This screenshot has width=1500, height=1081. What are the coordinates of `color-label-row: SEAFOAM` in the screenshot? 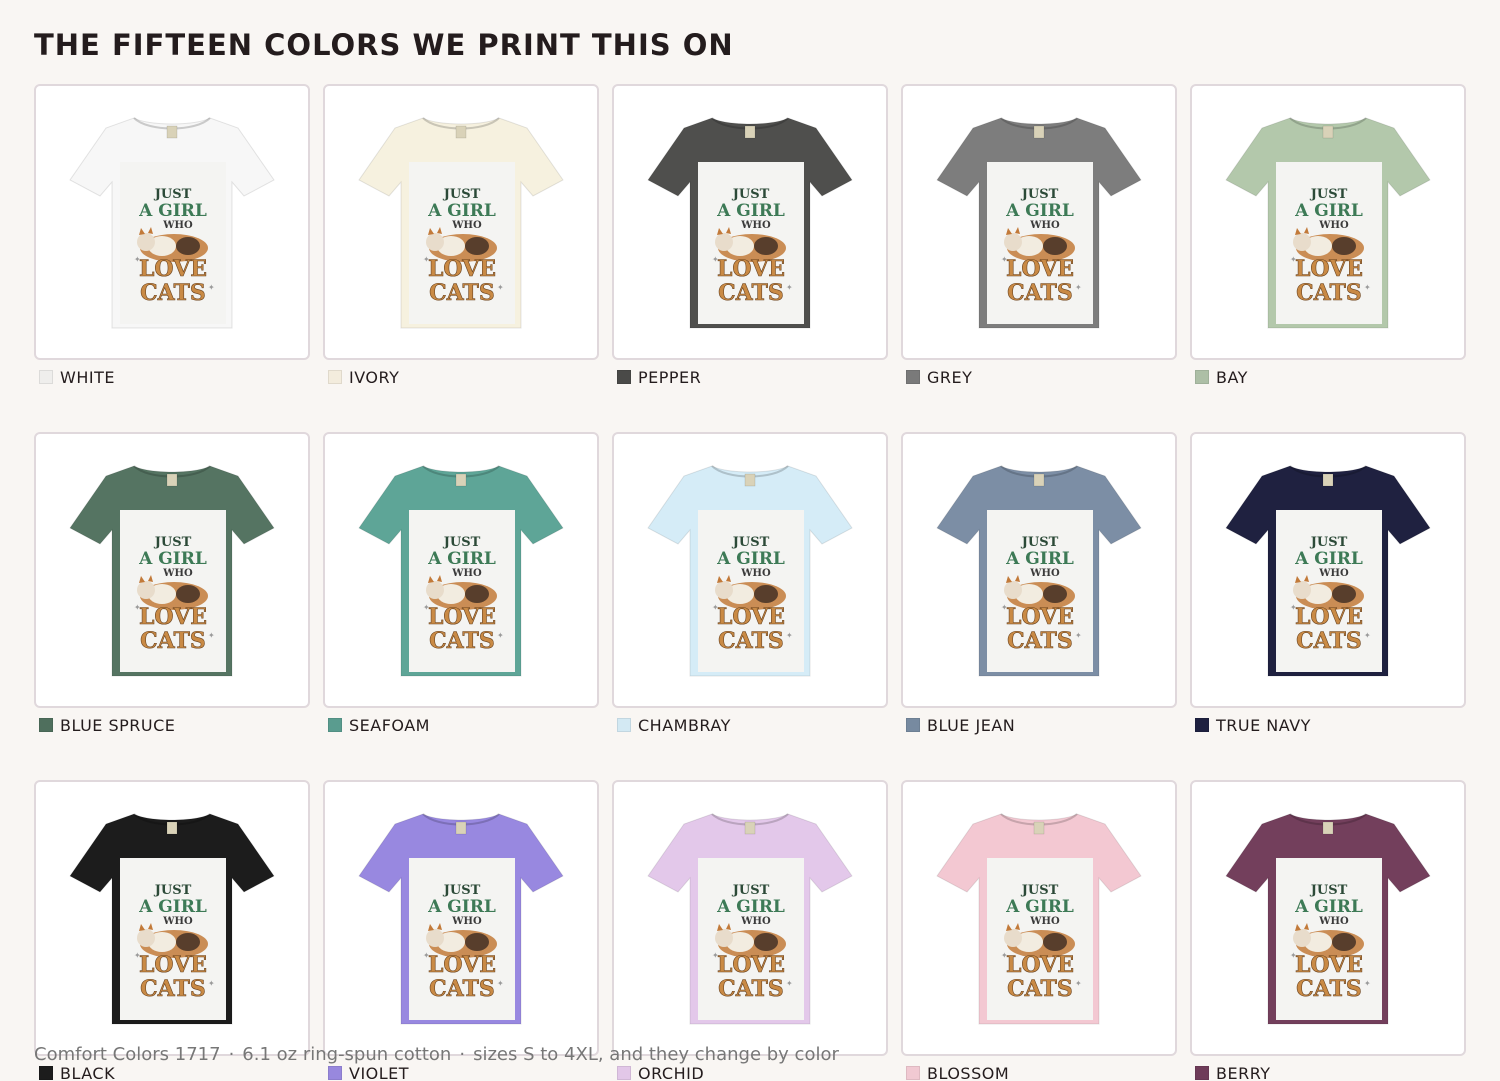 It's located at (461, 725).